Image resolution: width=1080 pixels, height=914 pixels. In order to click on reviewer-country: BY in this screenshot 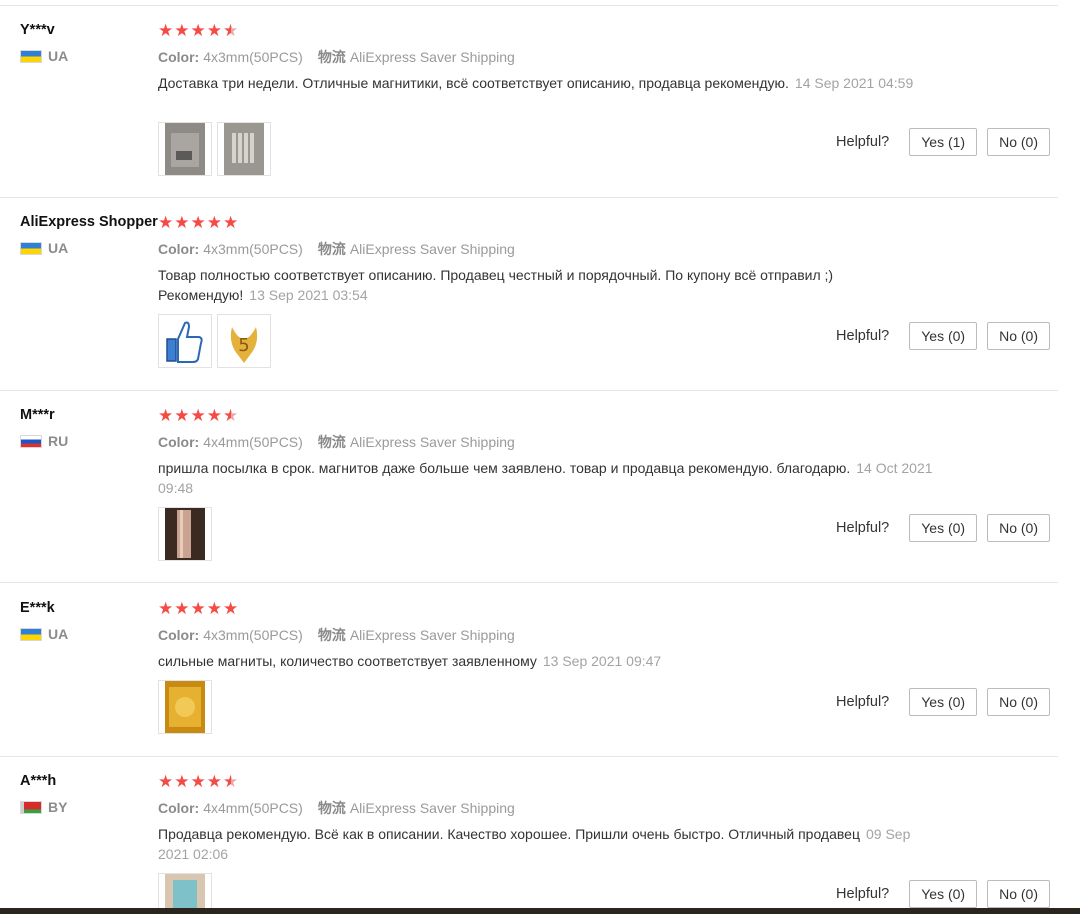, I will do `click(43, 807)`.